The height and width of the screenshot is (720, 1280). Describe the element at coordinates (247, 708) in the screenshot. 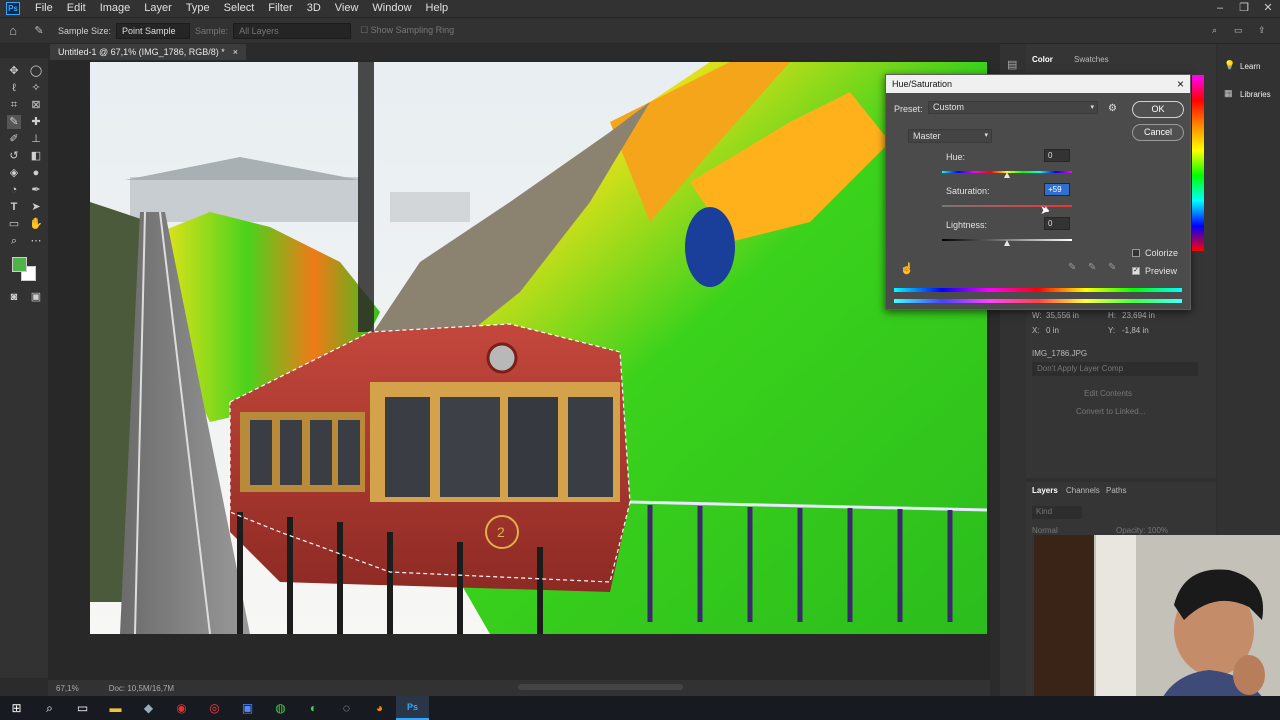

I see `app-icon: ▣` at that location.